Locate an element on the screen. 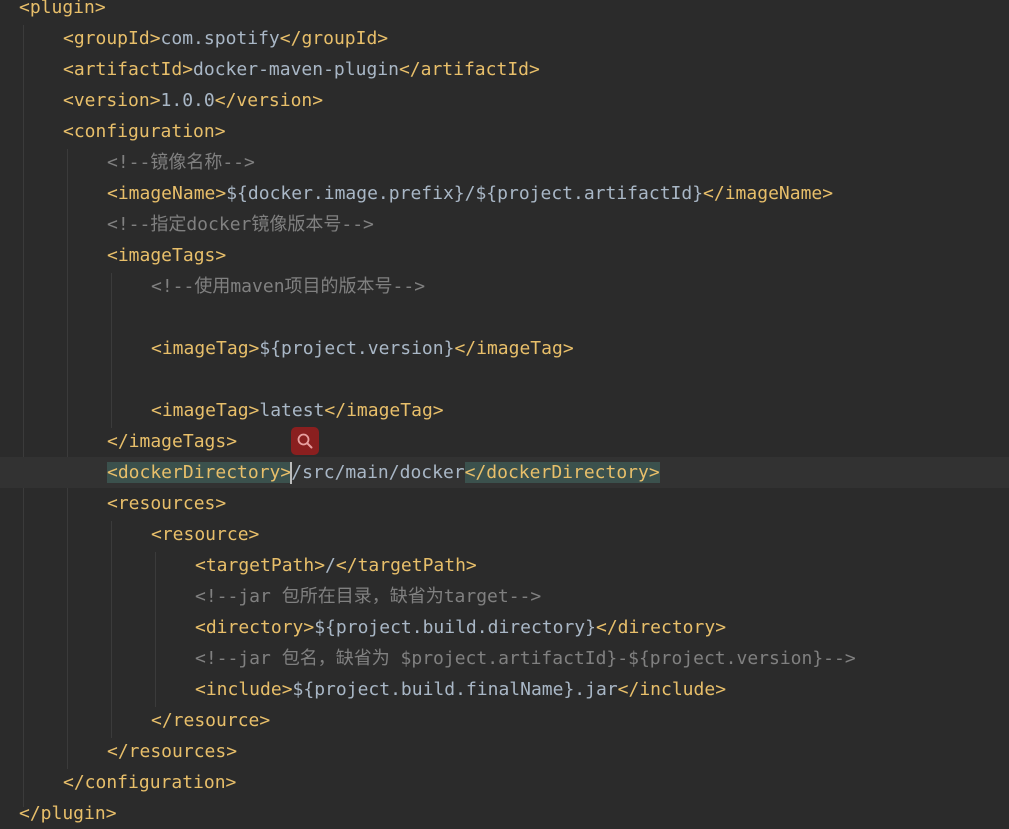  xml-tag: </resources> is located at coordinates (172, 751).